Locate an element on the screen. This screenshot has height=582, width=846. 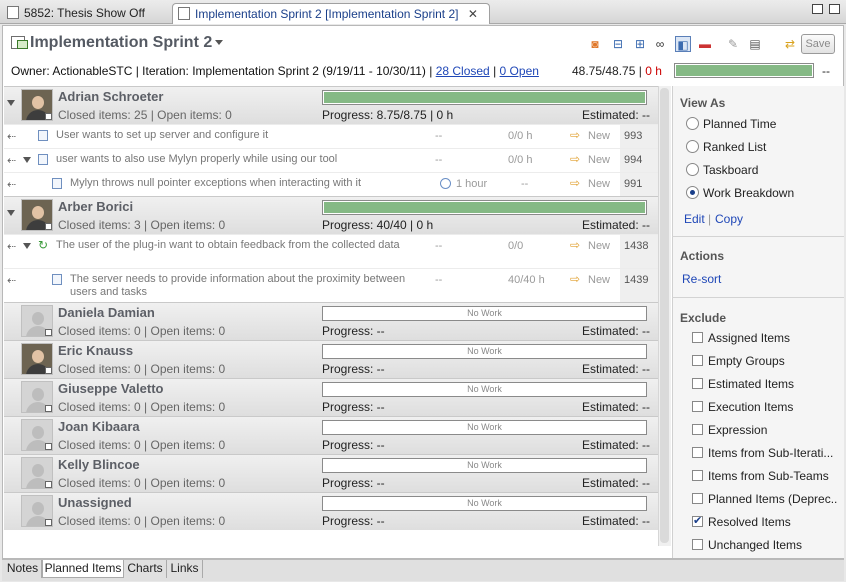
remaining-hours: 0 h is located at coordinates (653, 71).